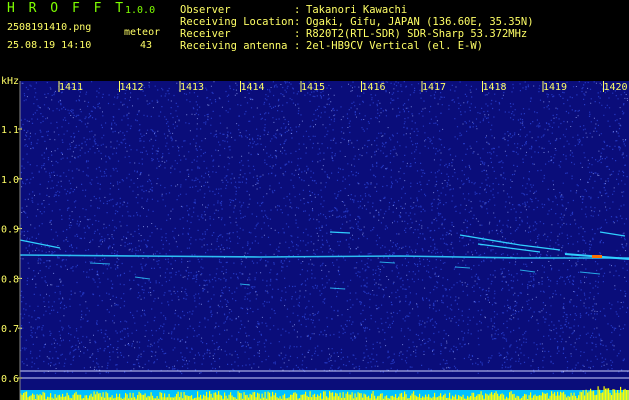 The width and height of the screenshot is (629, 400). I want to click on time-tick-label: 1415, so click(313, 87).